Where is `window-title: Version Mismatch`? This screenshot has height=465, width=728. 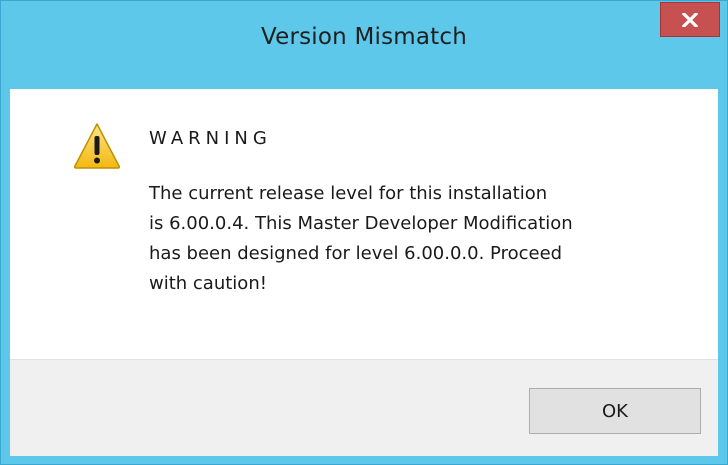
window-title: Version Mismatch is located at coordinates (364, 37).